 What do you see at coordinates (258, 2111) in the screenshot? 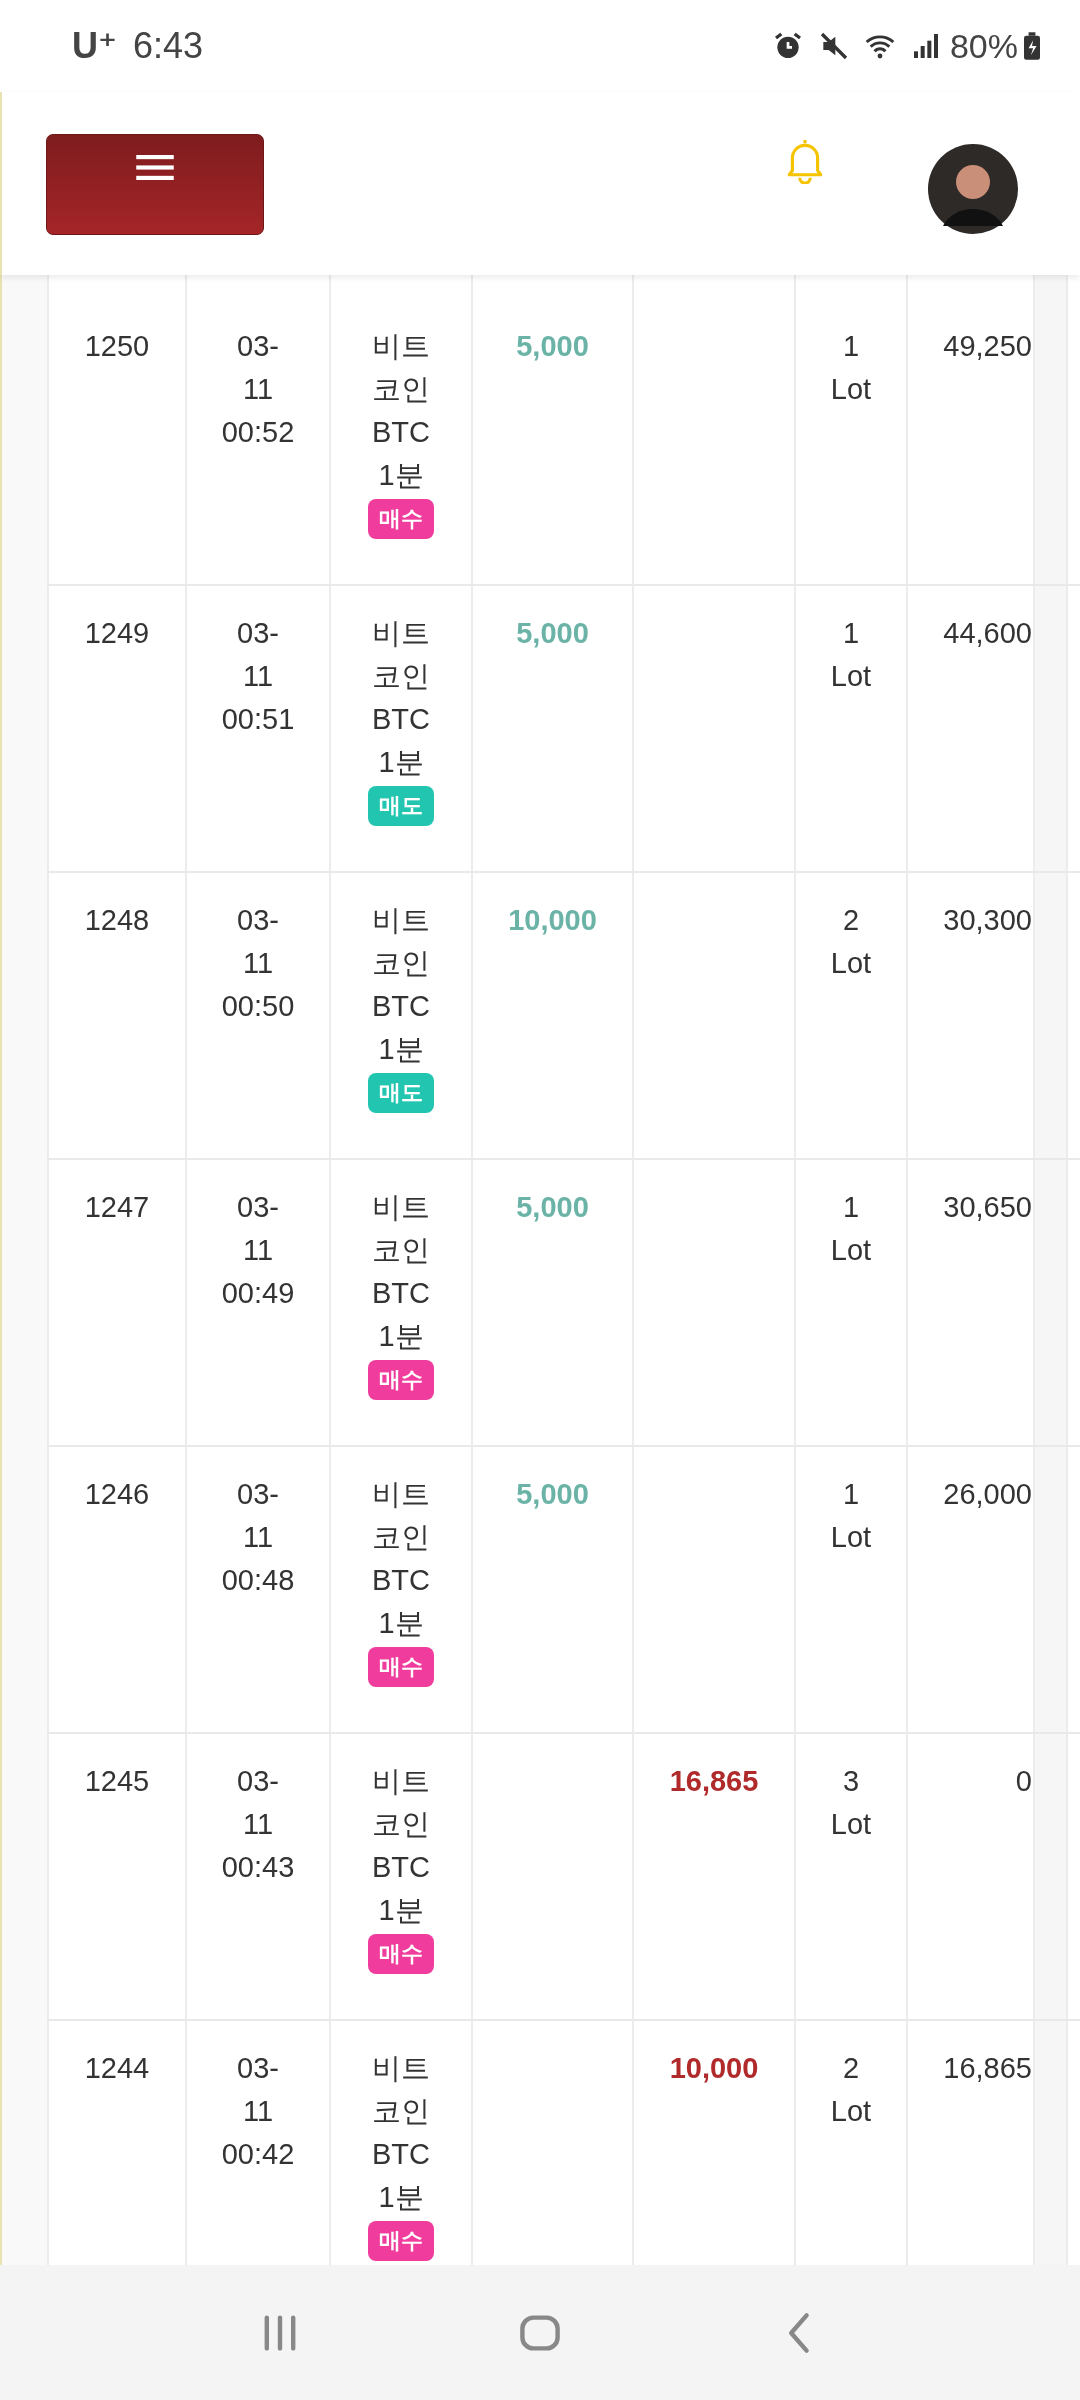
I see `date-time: 03- 11 00:42` at bounding box center [258, 2111].